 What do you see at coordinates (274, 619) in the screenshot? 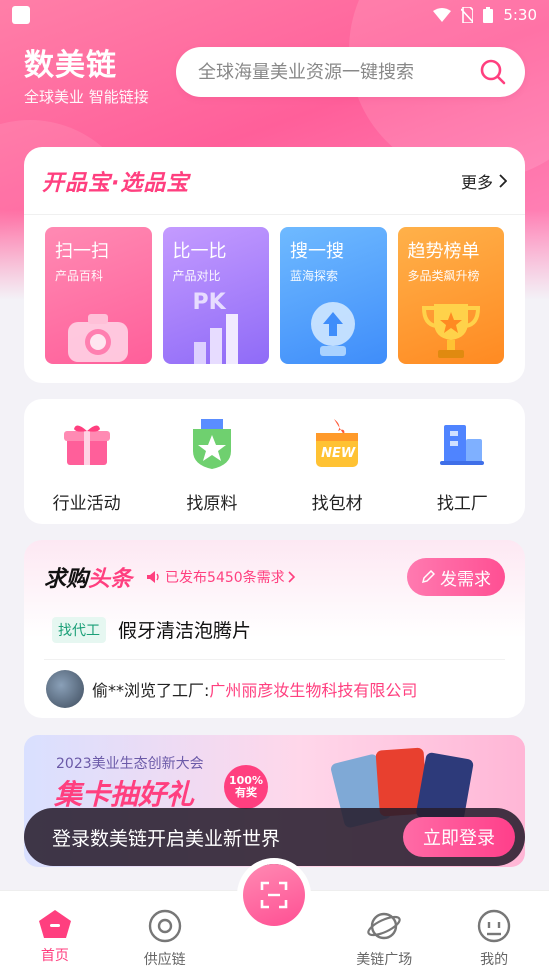
I see `request-item: 找代工 假牙清洁泡腾片` at bounding box center [274, 619].